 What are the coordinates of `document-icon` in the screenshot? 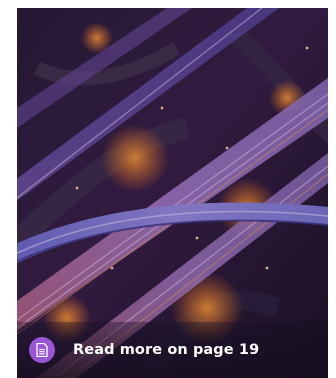 It's located at (42, 350).